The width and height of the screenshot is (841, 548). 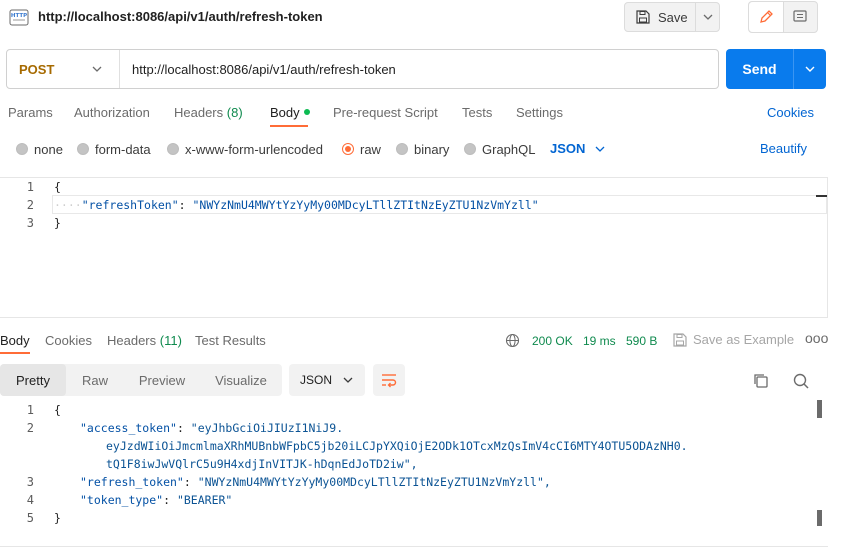 I want to click on body-type-form-data: form-data, so click(x=114, y=149).